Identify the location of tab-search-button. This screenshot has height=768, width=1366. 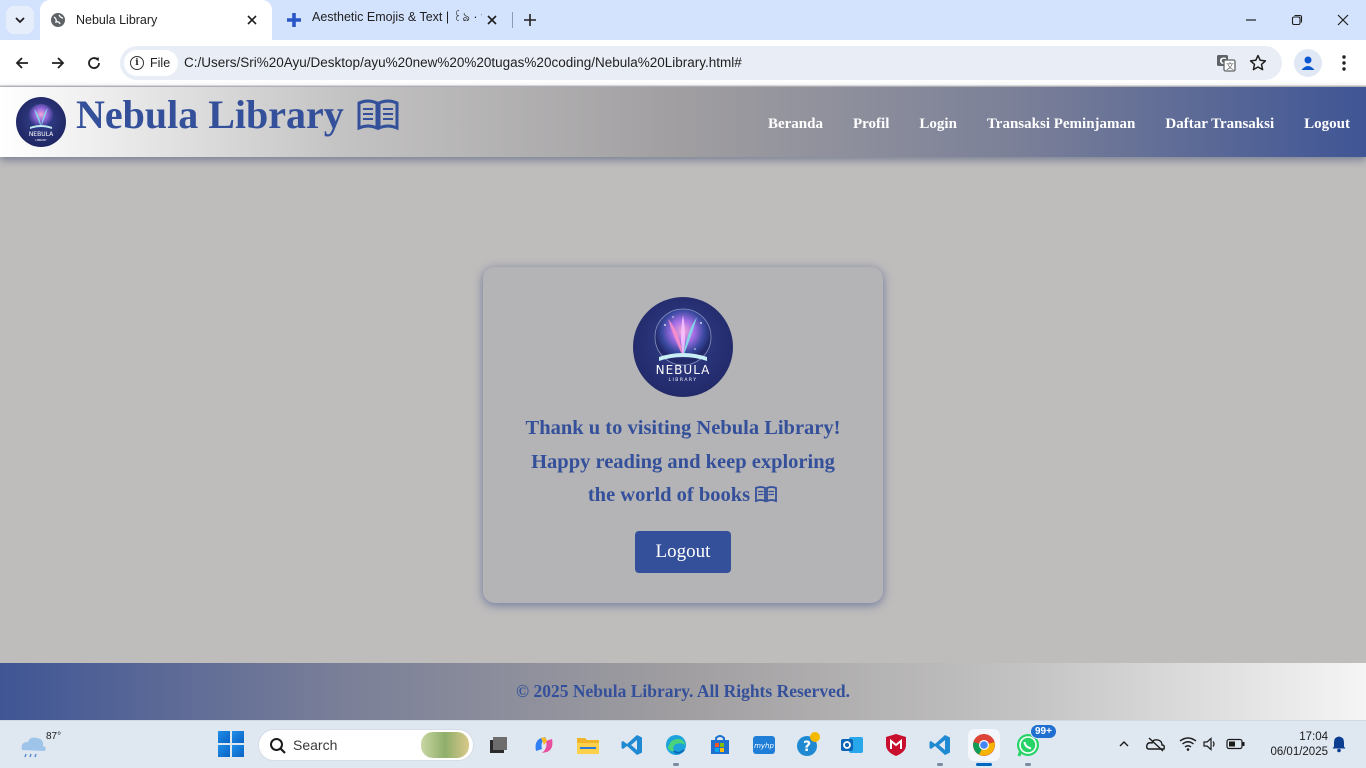
(20, 20).